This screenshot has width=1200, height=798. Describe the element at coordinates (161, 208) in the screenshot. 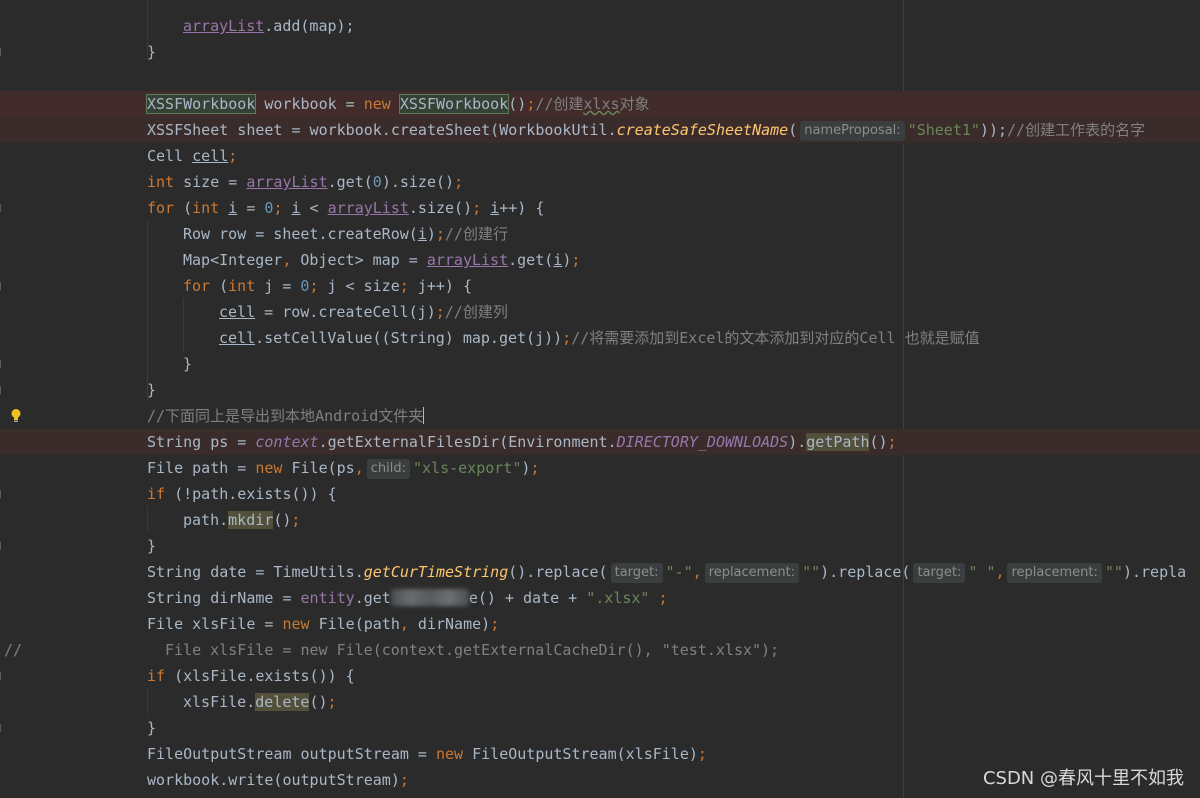

I see `keyword-token: for` at that location.